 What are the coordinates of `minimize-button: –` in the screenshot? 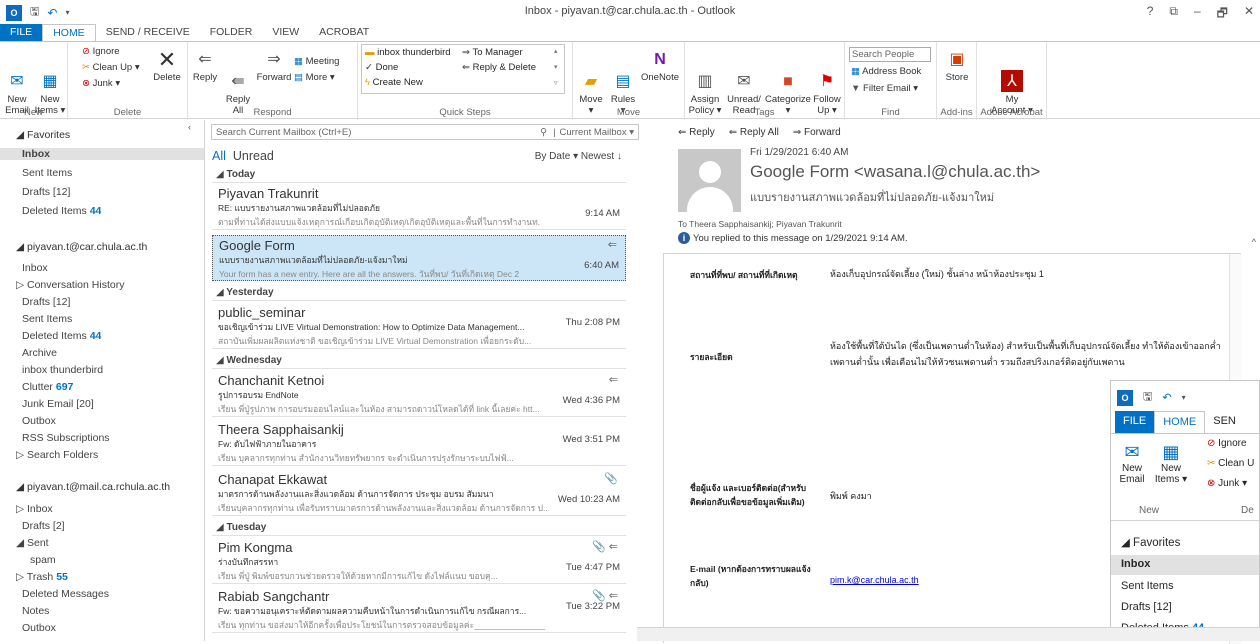 It's located at (1197, 14).